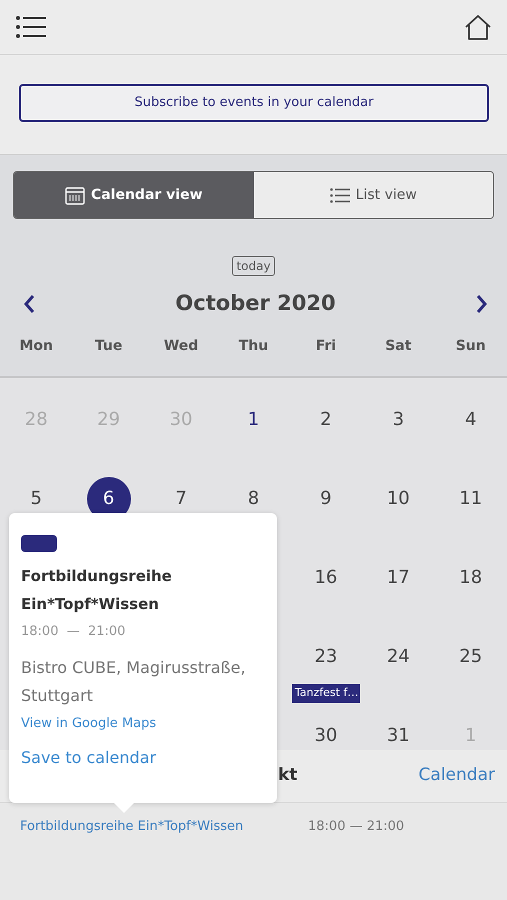 This screenshot has width=507, height=900. I want to click on day-number: 9, so click(326, 499).